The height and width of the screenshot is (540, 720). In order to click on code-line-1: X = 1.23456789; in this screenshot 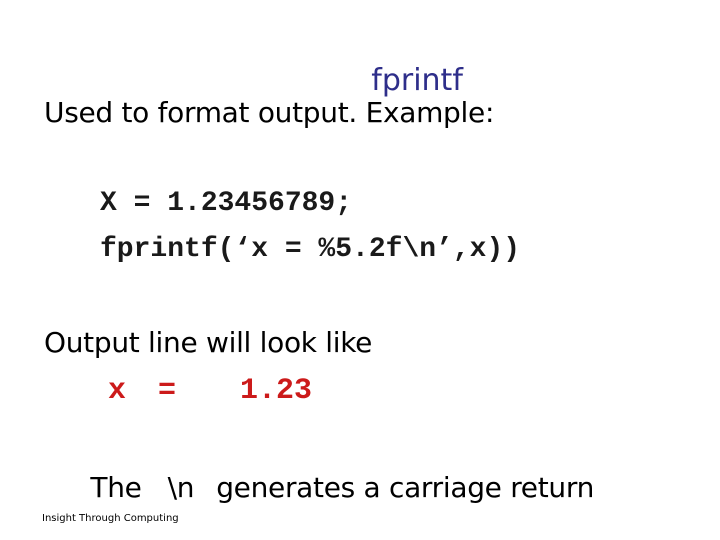, I will do `click(226, 203)`.